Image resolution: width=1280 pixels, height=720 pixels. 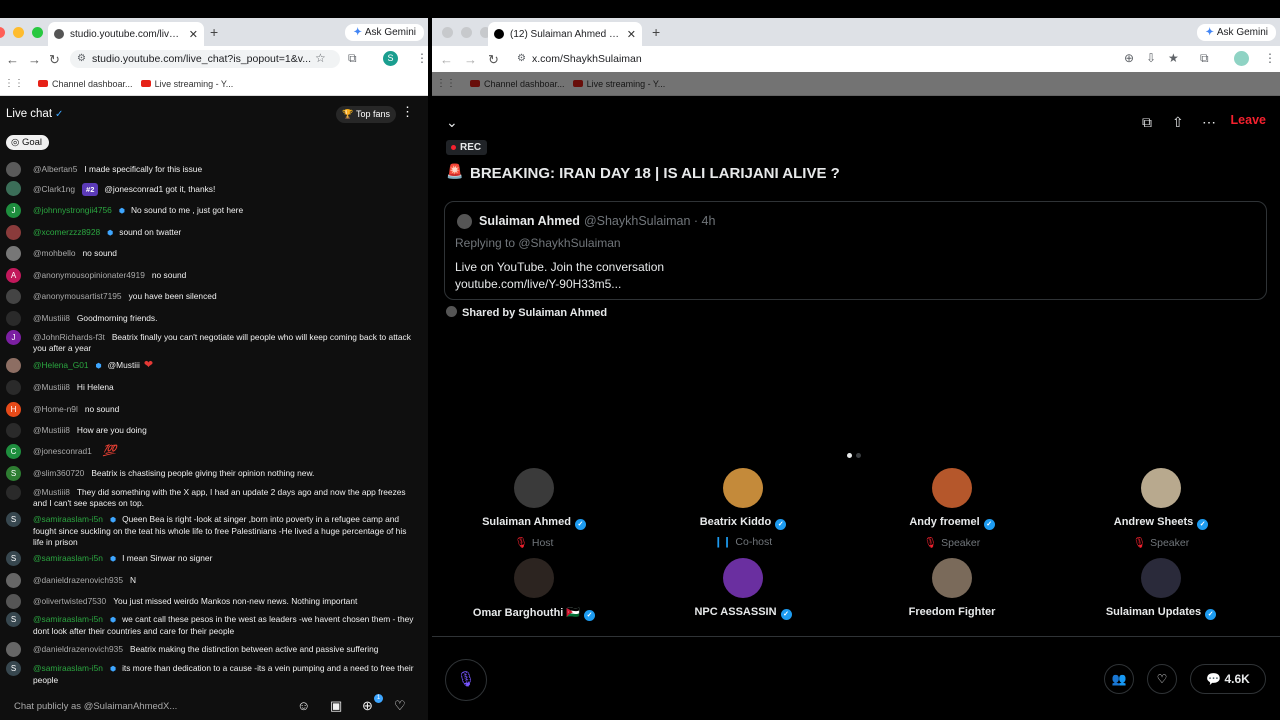 I want to click on chat-message: A @anonymousopinionater4919 no sound, so click(x=210, y=275).